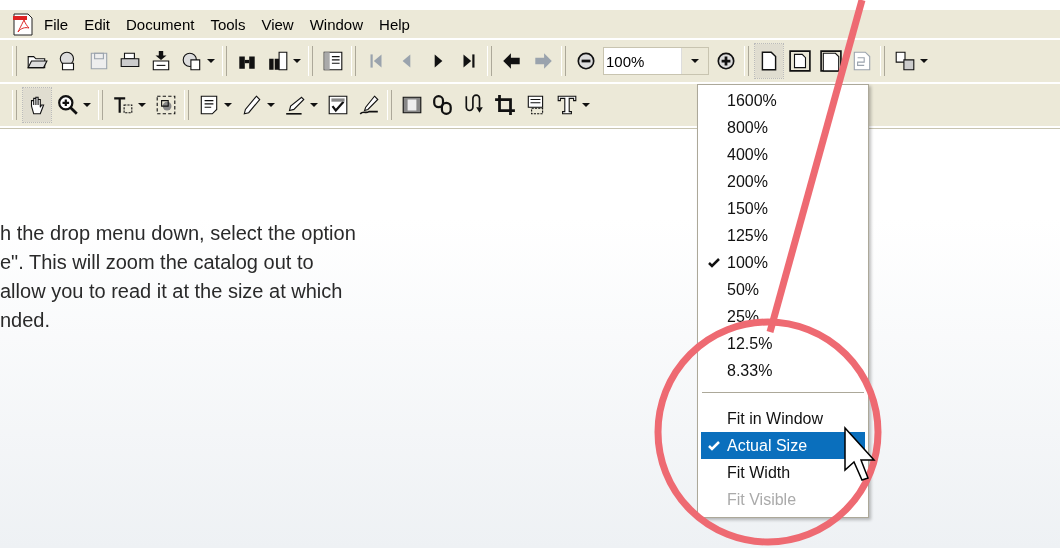 The width and height of the screenshot is (1060, 548). What do you see at coordinates (783, 343) in the screenshot?
I see `zoom-option: 12.5%` at bounding box center [783, 343].